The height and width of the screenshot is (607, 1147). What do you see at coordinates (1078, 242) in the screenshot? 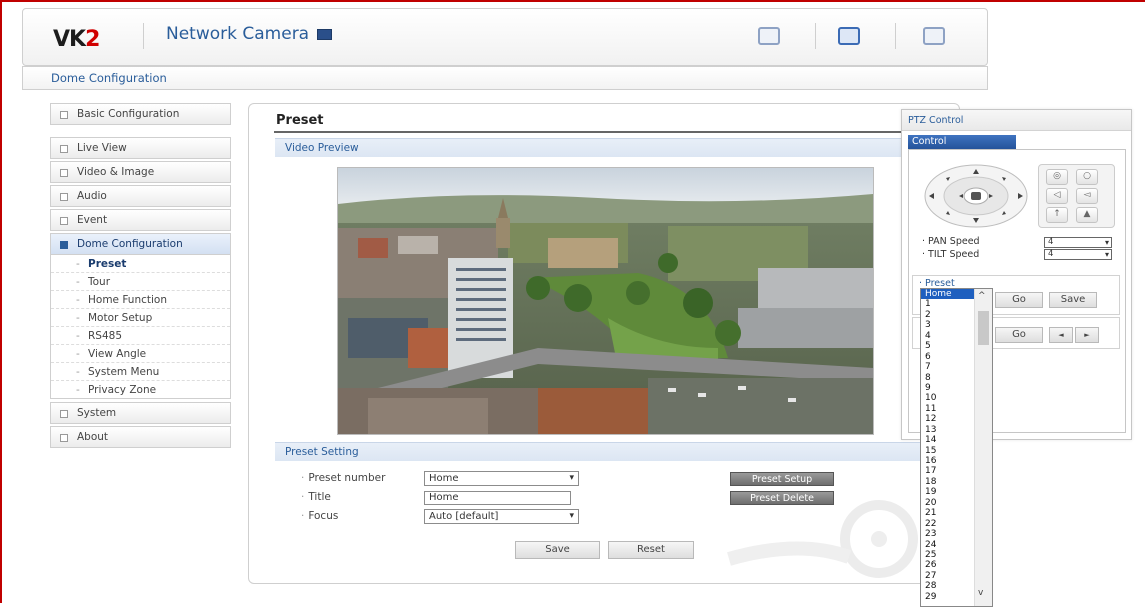
I see `pan-speed-select: 4 ▾` at bounding box center [1078, 242].